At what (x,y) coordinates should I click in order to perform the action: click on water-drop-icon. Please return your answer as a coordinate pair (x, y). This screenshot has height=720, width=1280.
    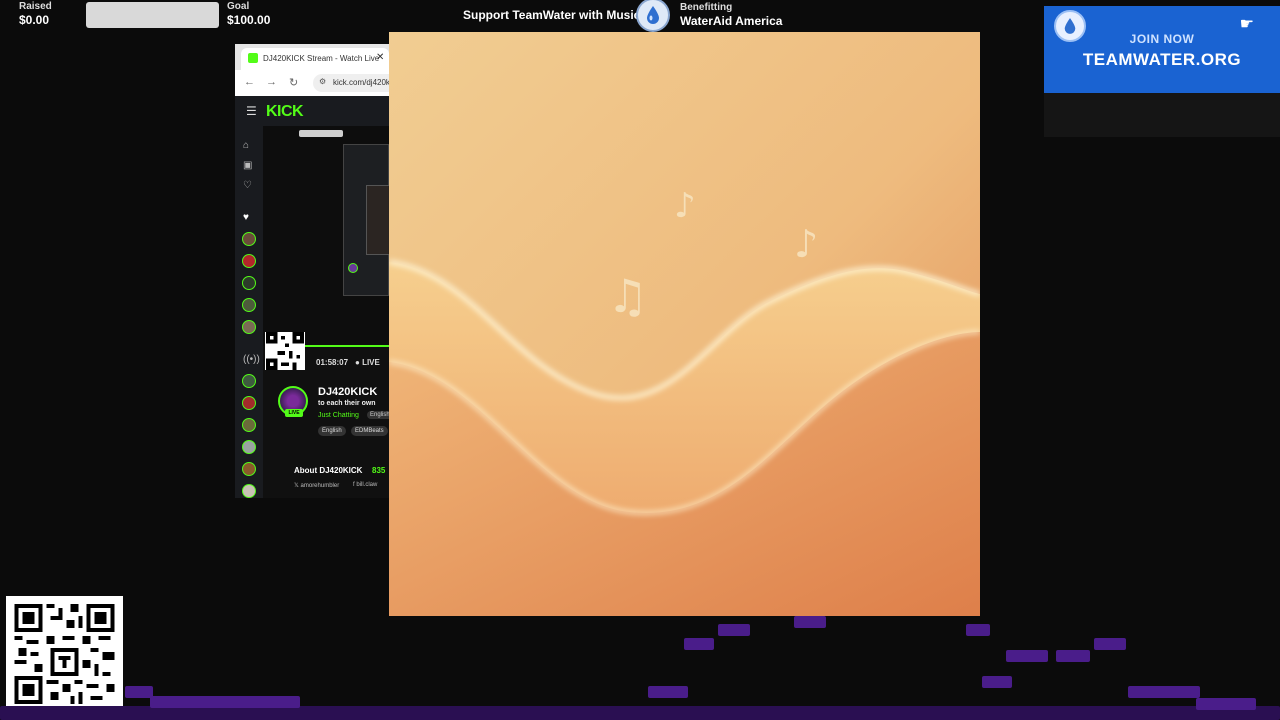
    Looking at the image, I should click on (653, 15).